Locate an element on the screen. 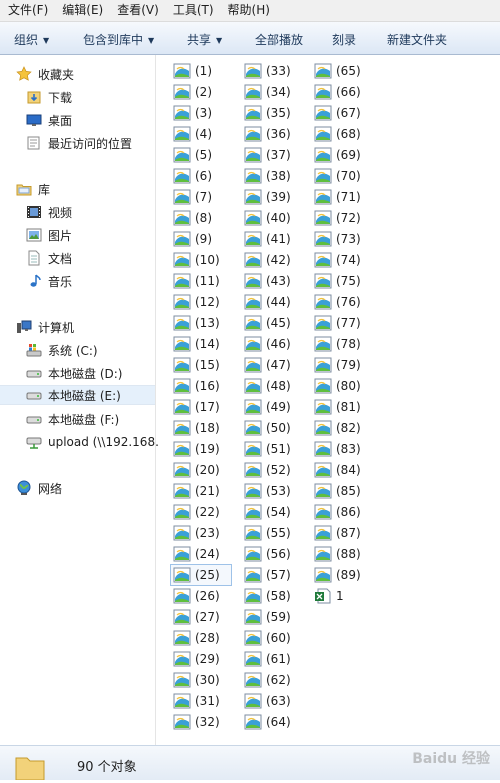  file-item: (13) is located at coordinates (196, 323).